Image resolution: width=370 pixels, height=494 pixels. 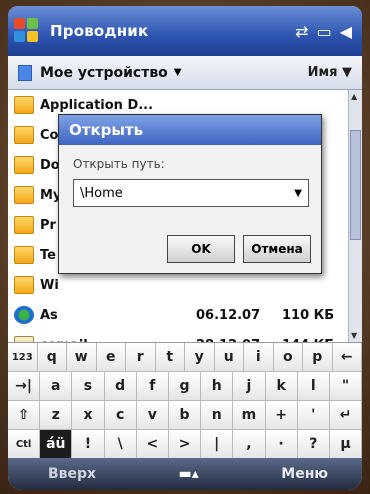 What do you see at coordinates (104, 73) in the screenshot?
I see `folder-dropdown: Мое устройство` at bounding box center [104, 73].